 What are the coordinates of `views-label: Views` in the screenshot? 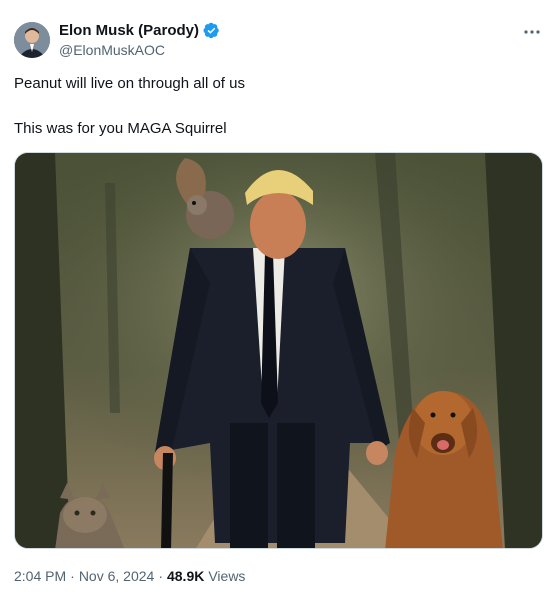 It's located at (227, 576).